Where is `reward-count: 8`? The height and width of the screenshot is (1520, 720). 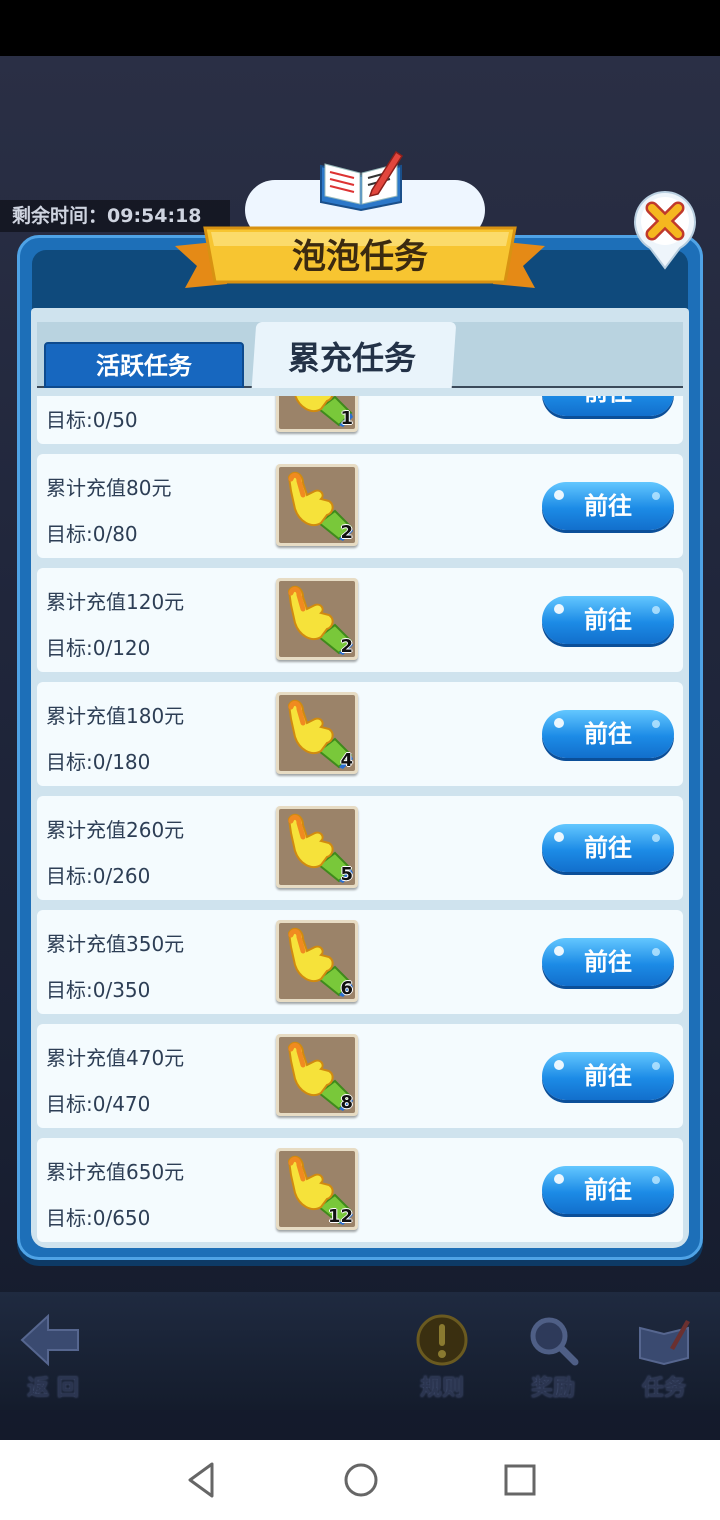
reward-count: 8 is located at coordinates (346, 1102).